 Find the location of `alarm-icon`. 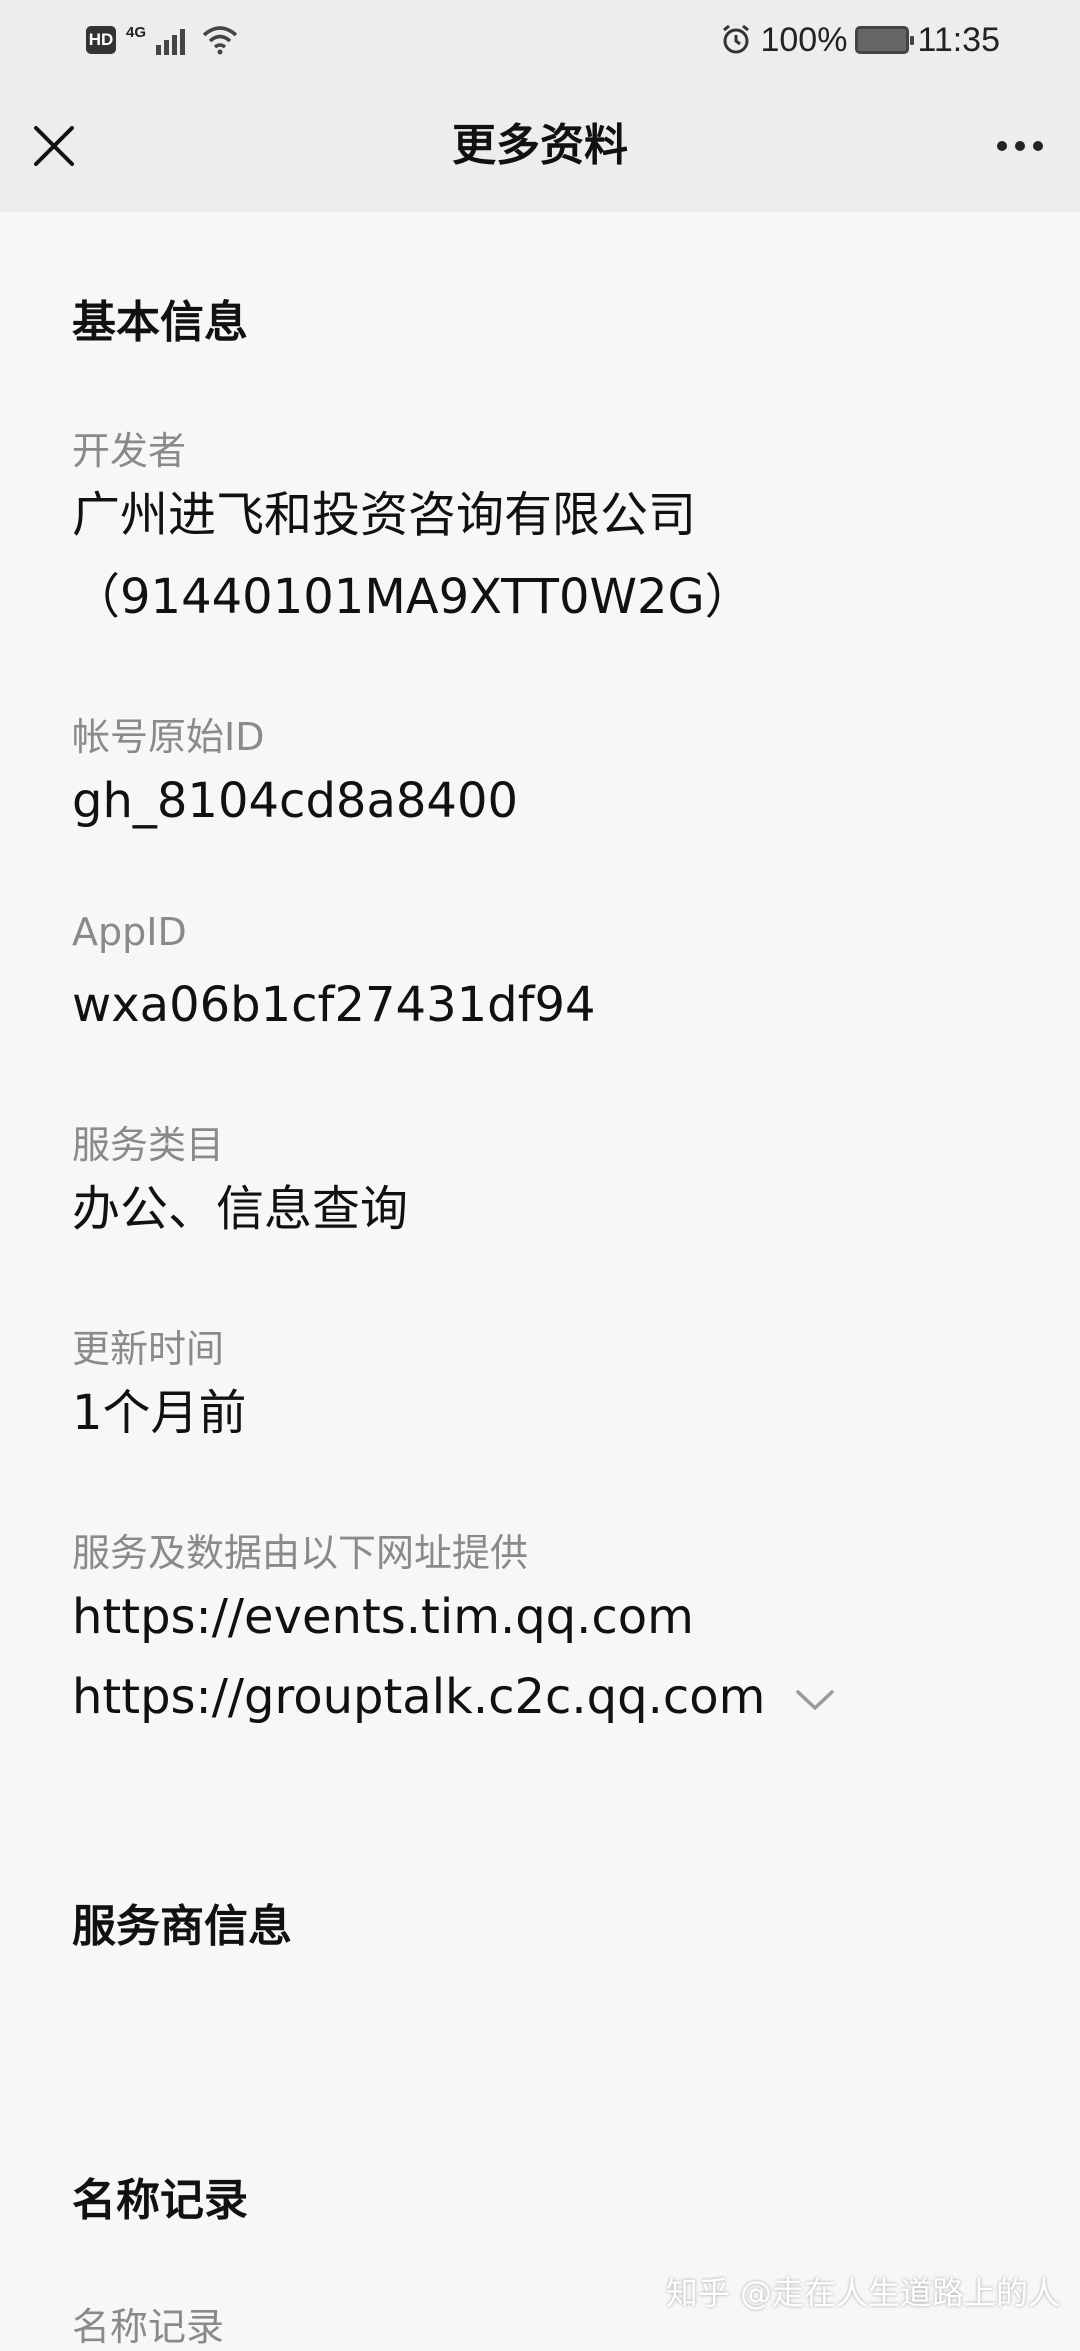

alarm-icon is located at coordinates (736, 39).